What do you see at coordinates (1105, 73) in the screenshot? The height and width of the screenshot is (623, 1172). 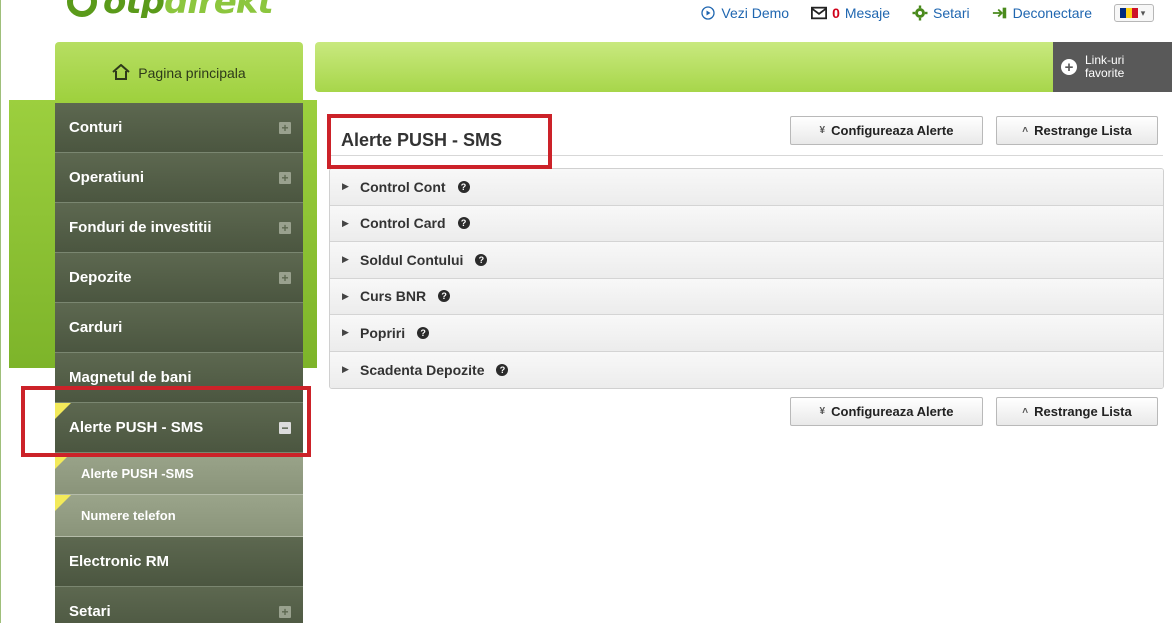 I see `favorites-label-line2: favorite` at bounding box center [1105, 73].